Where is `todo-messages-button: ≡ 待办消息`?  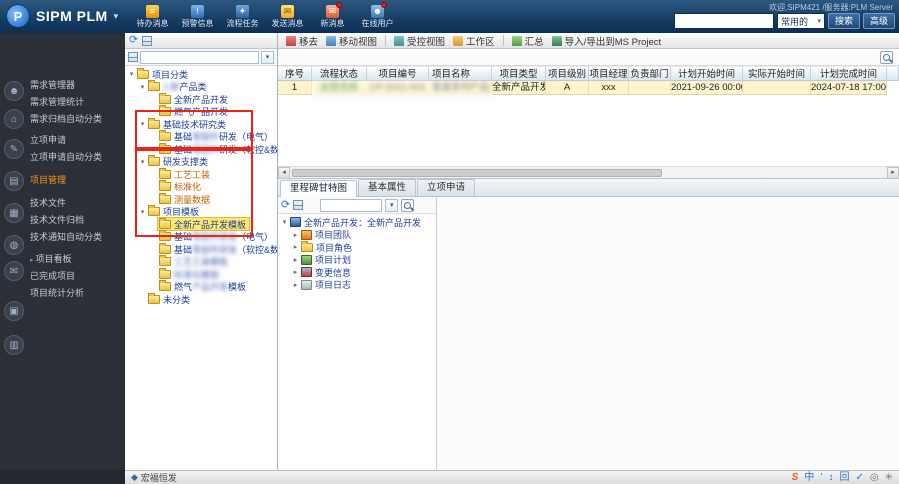 todo-messages-button: ≡ 待办消息 is located at coordinates (152, 16).